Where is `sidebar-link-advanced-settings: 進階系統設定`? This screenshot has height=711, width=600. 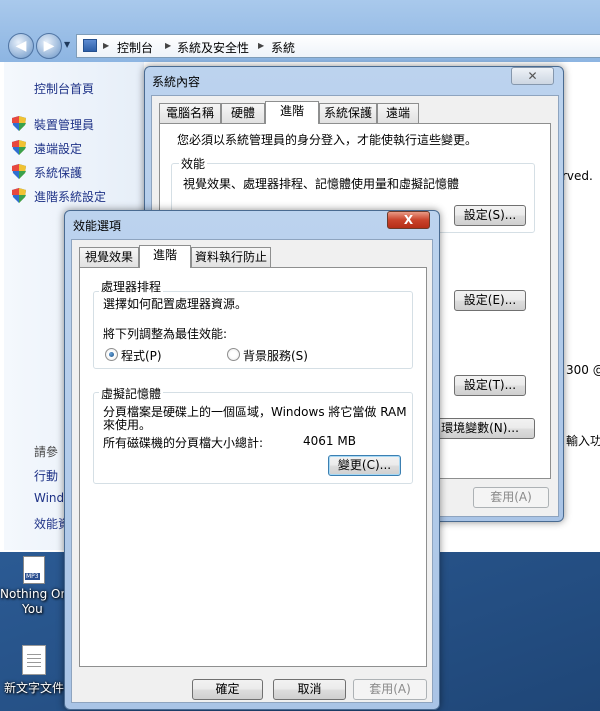
sidebar-link-advanced-settings: 進階系統設定 is located at coordinates (70, 196).